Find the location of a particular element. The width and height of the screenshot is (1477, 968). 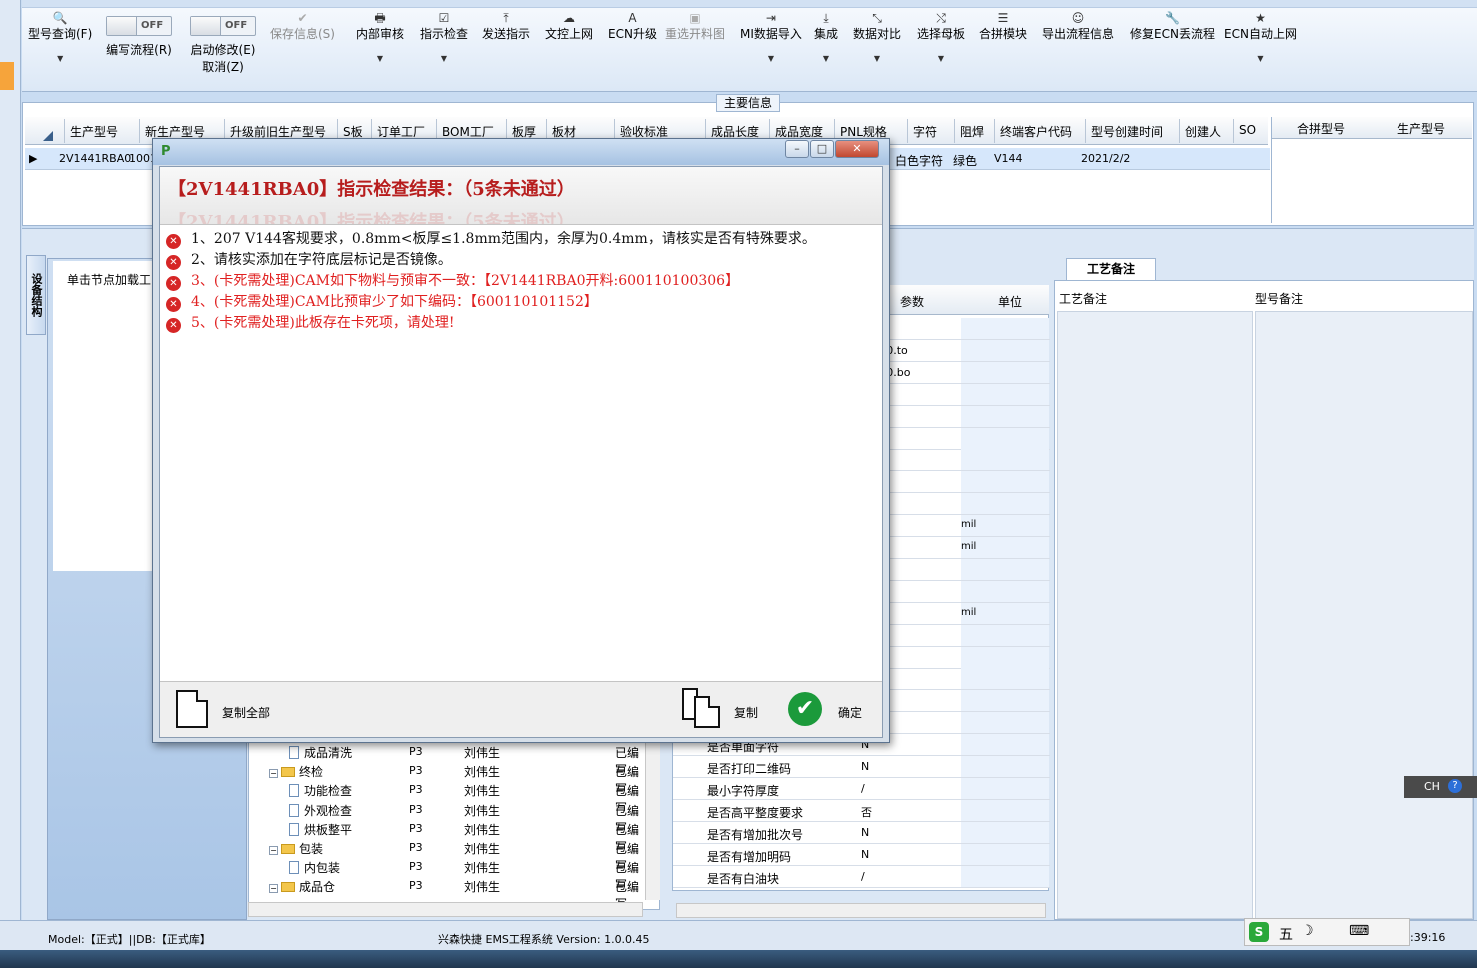

param-row: 最小字符厚度 / is located at coordinates (861, 788).